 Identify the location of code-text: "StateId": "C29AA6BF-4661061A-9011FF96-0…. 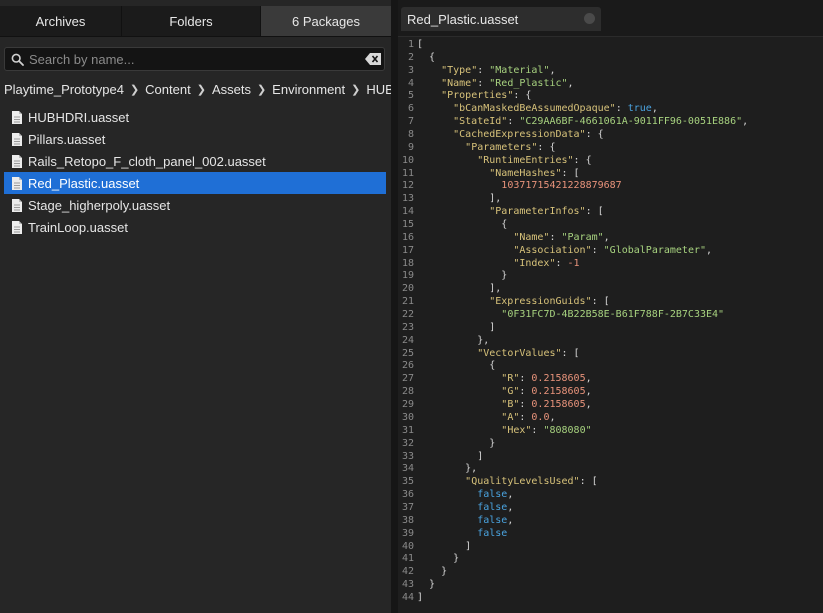
(601, 122).